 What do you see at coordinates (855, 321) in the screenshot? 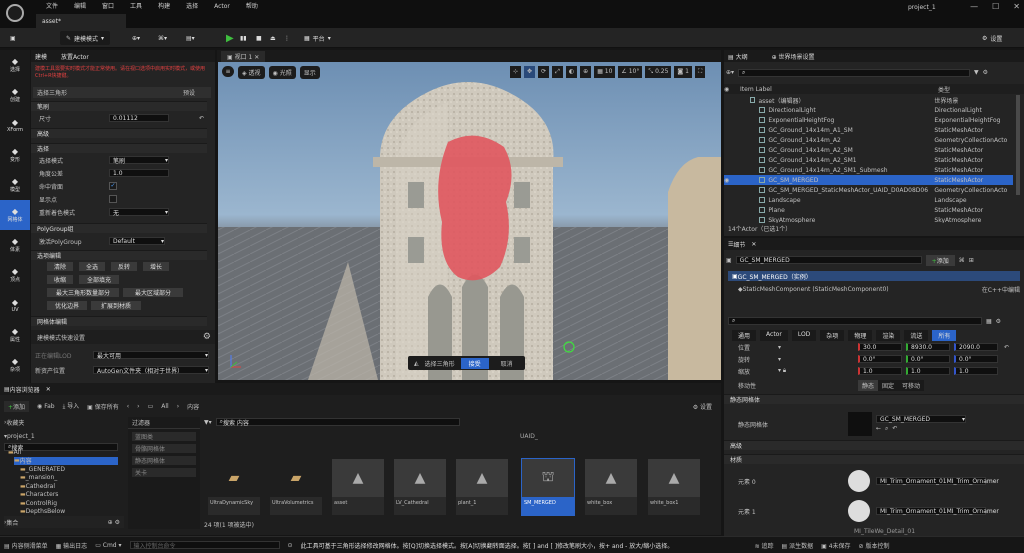
I see `details-search-input: ⌕` at bounding box center [855, 321].